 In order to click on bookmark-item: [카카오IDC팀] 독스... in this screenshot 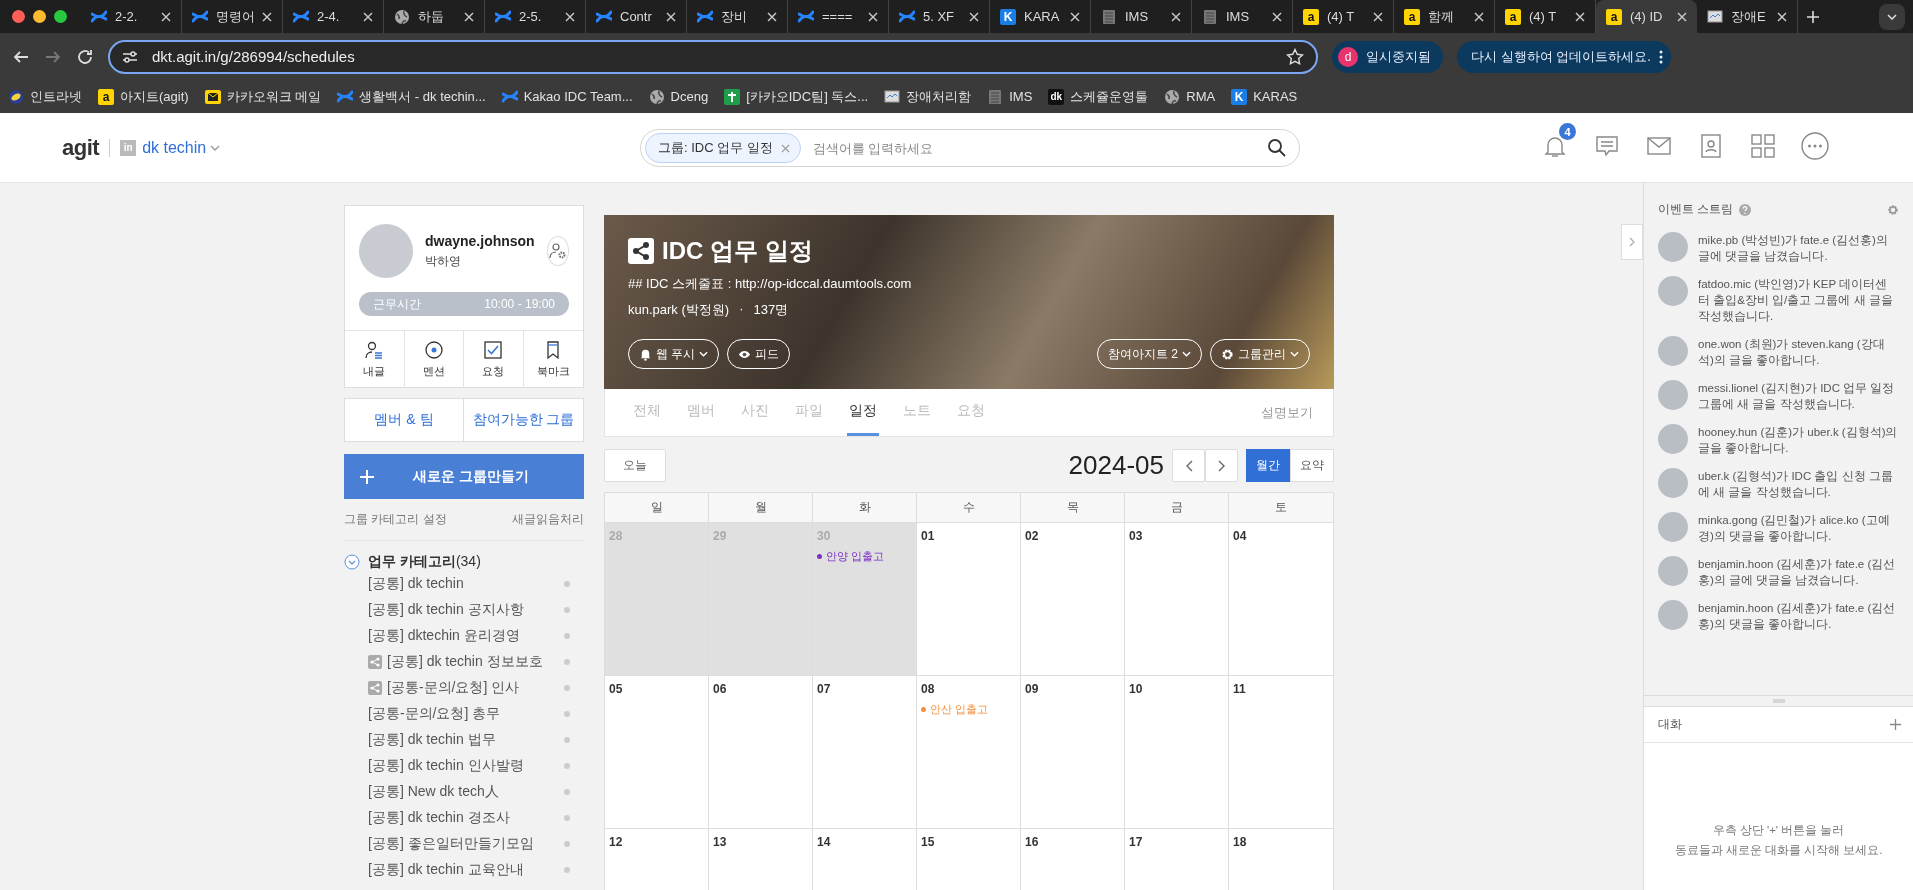, I will do `click(796, 96)`.